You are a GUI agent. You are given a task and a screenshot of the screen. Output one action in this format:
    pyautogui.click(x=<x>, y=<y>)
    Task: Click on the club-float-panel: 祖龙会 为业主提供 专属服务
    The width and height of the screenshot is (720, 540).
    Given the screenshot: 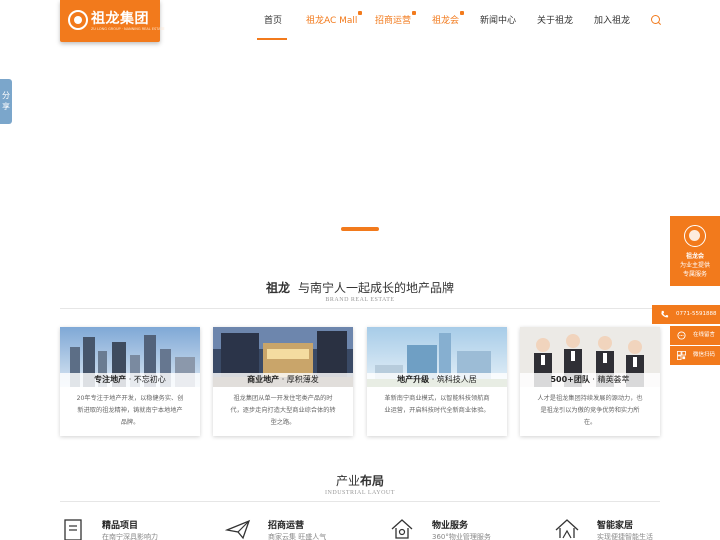 What is the action you would take?
    pyautogui.click(x=695, y=251)
    